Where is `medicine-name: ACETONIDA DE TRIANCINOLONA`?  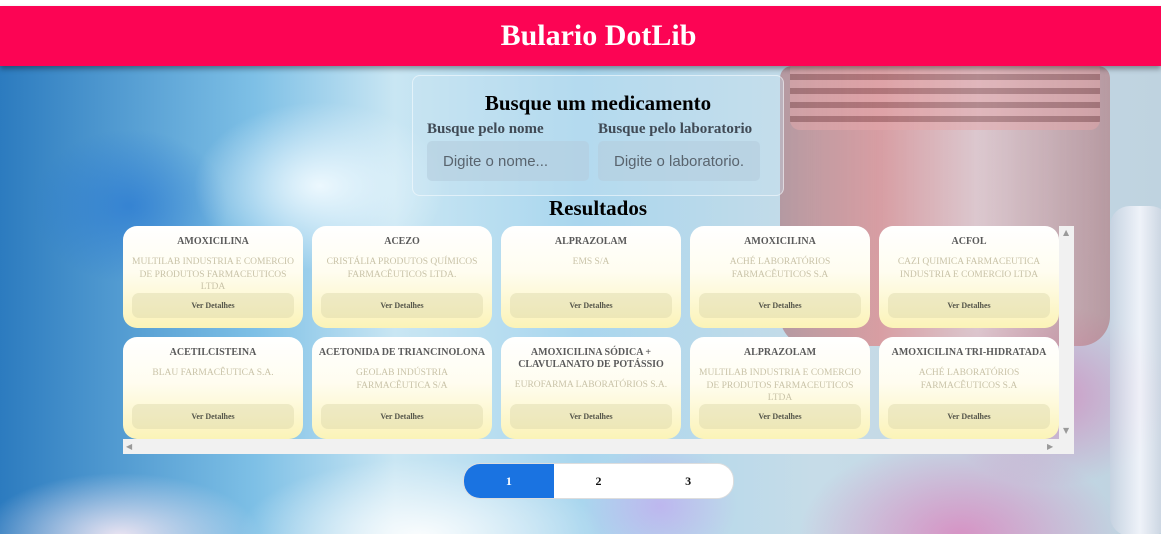 medicine-name: ACETONIDA DE TRIANCINOLONA is located at coordinates (402, 352).